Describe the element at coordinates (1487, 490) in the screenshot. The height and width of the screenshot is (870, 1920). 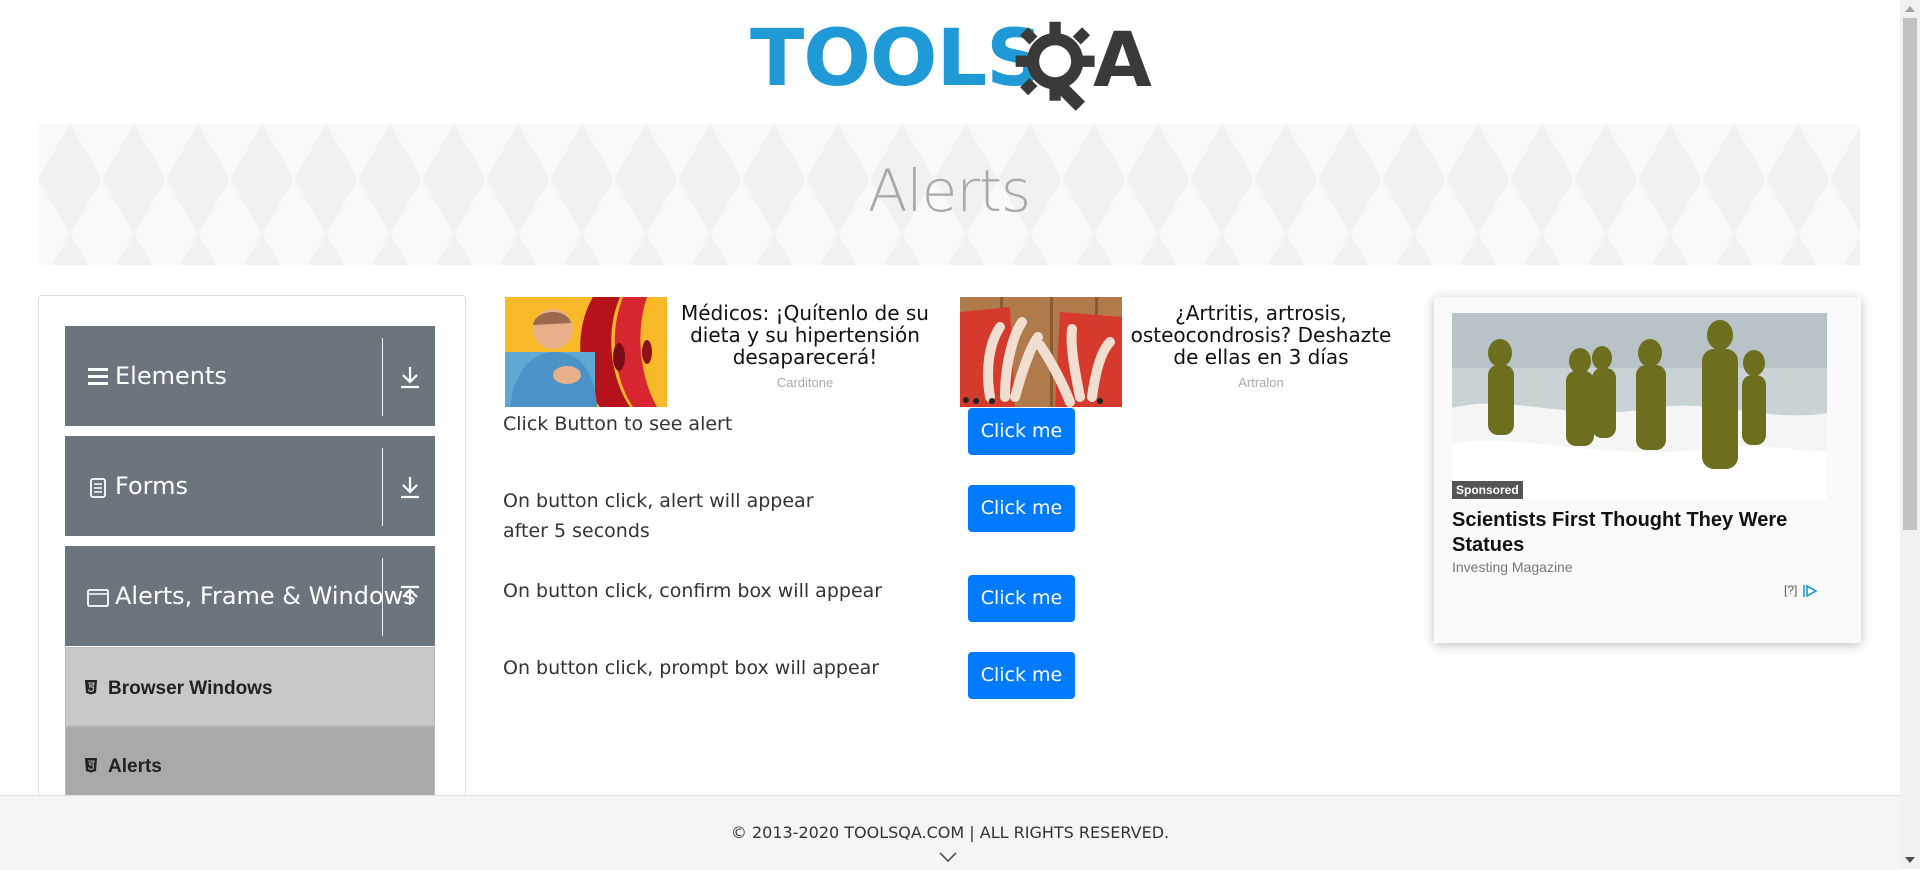
I see `sponsored-badge: Sponsored` at that location.